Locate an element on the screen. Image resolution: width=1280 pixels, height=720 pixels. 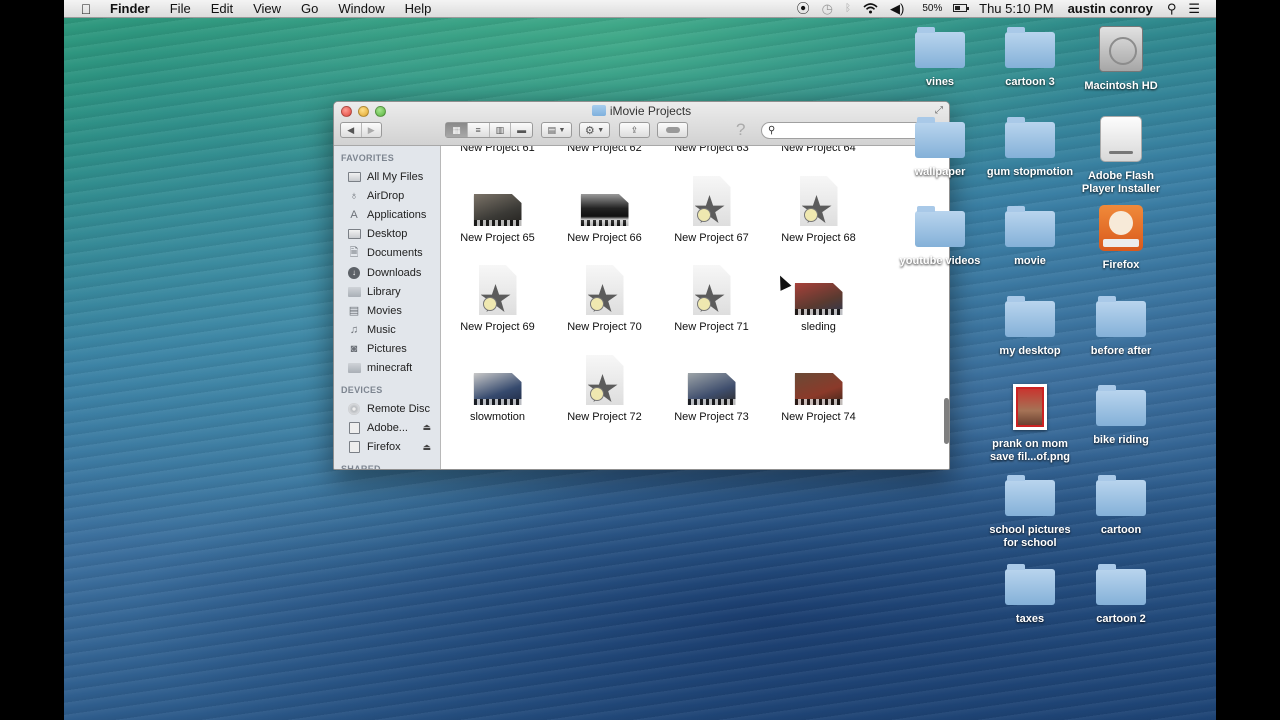
file-thumbnail is located at coordinates (497, 380).